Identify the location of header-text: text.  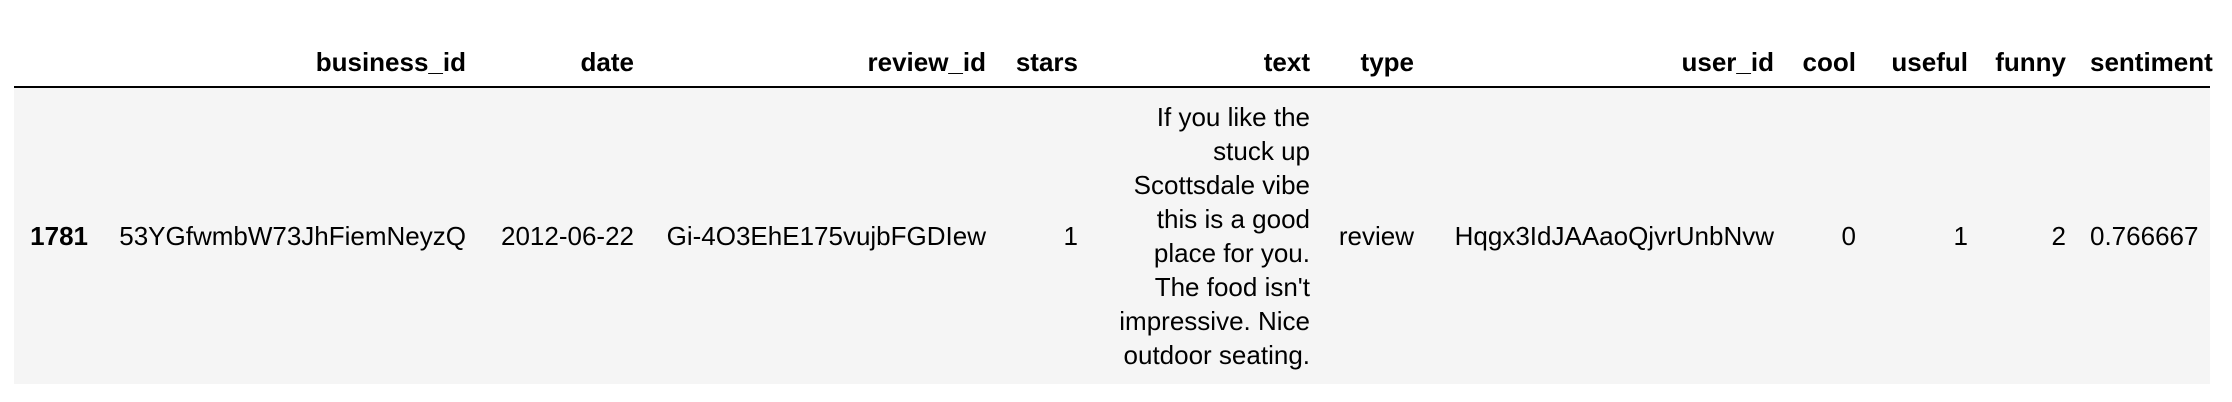
(1206, 55).